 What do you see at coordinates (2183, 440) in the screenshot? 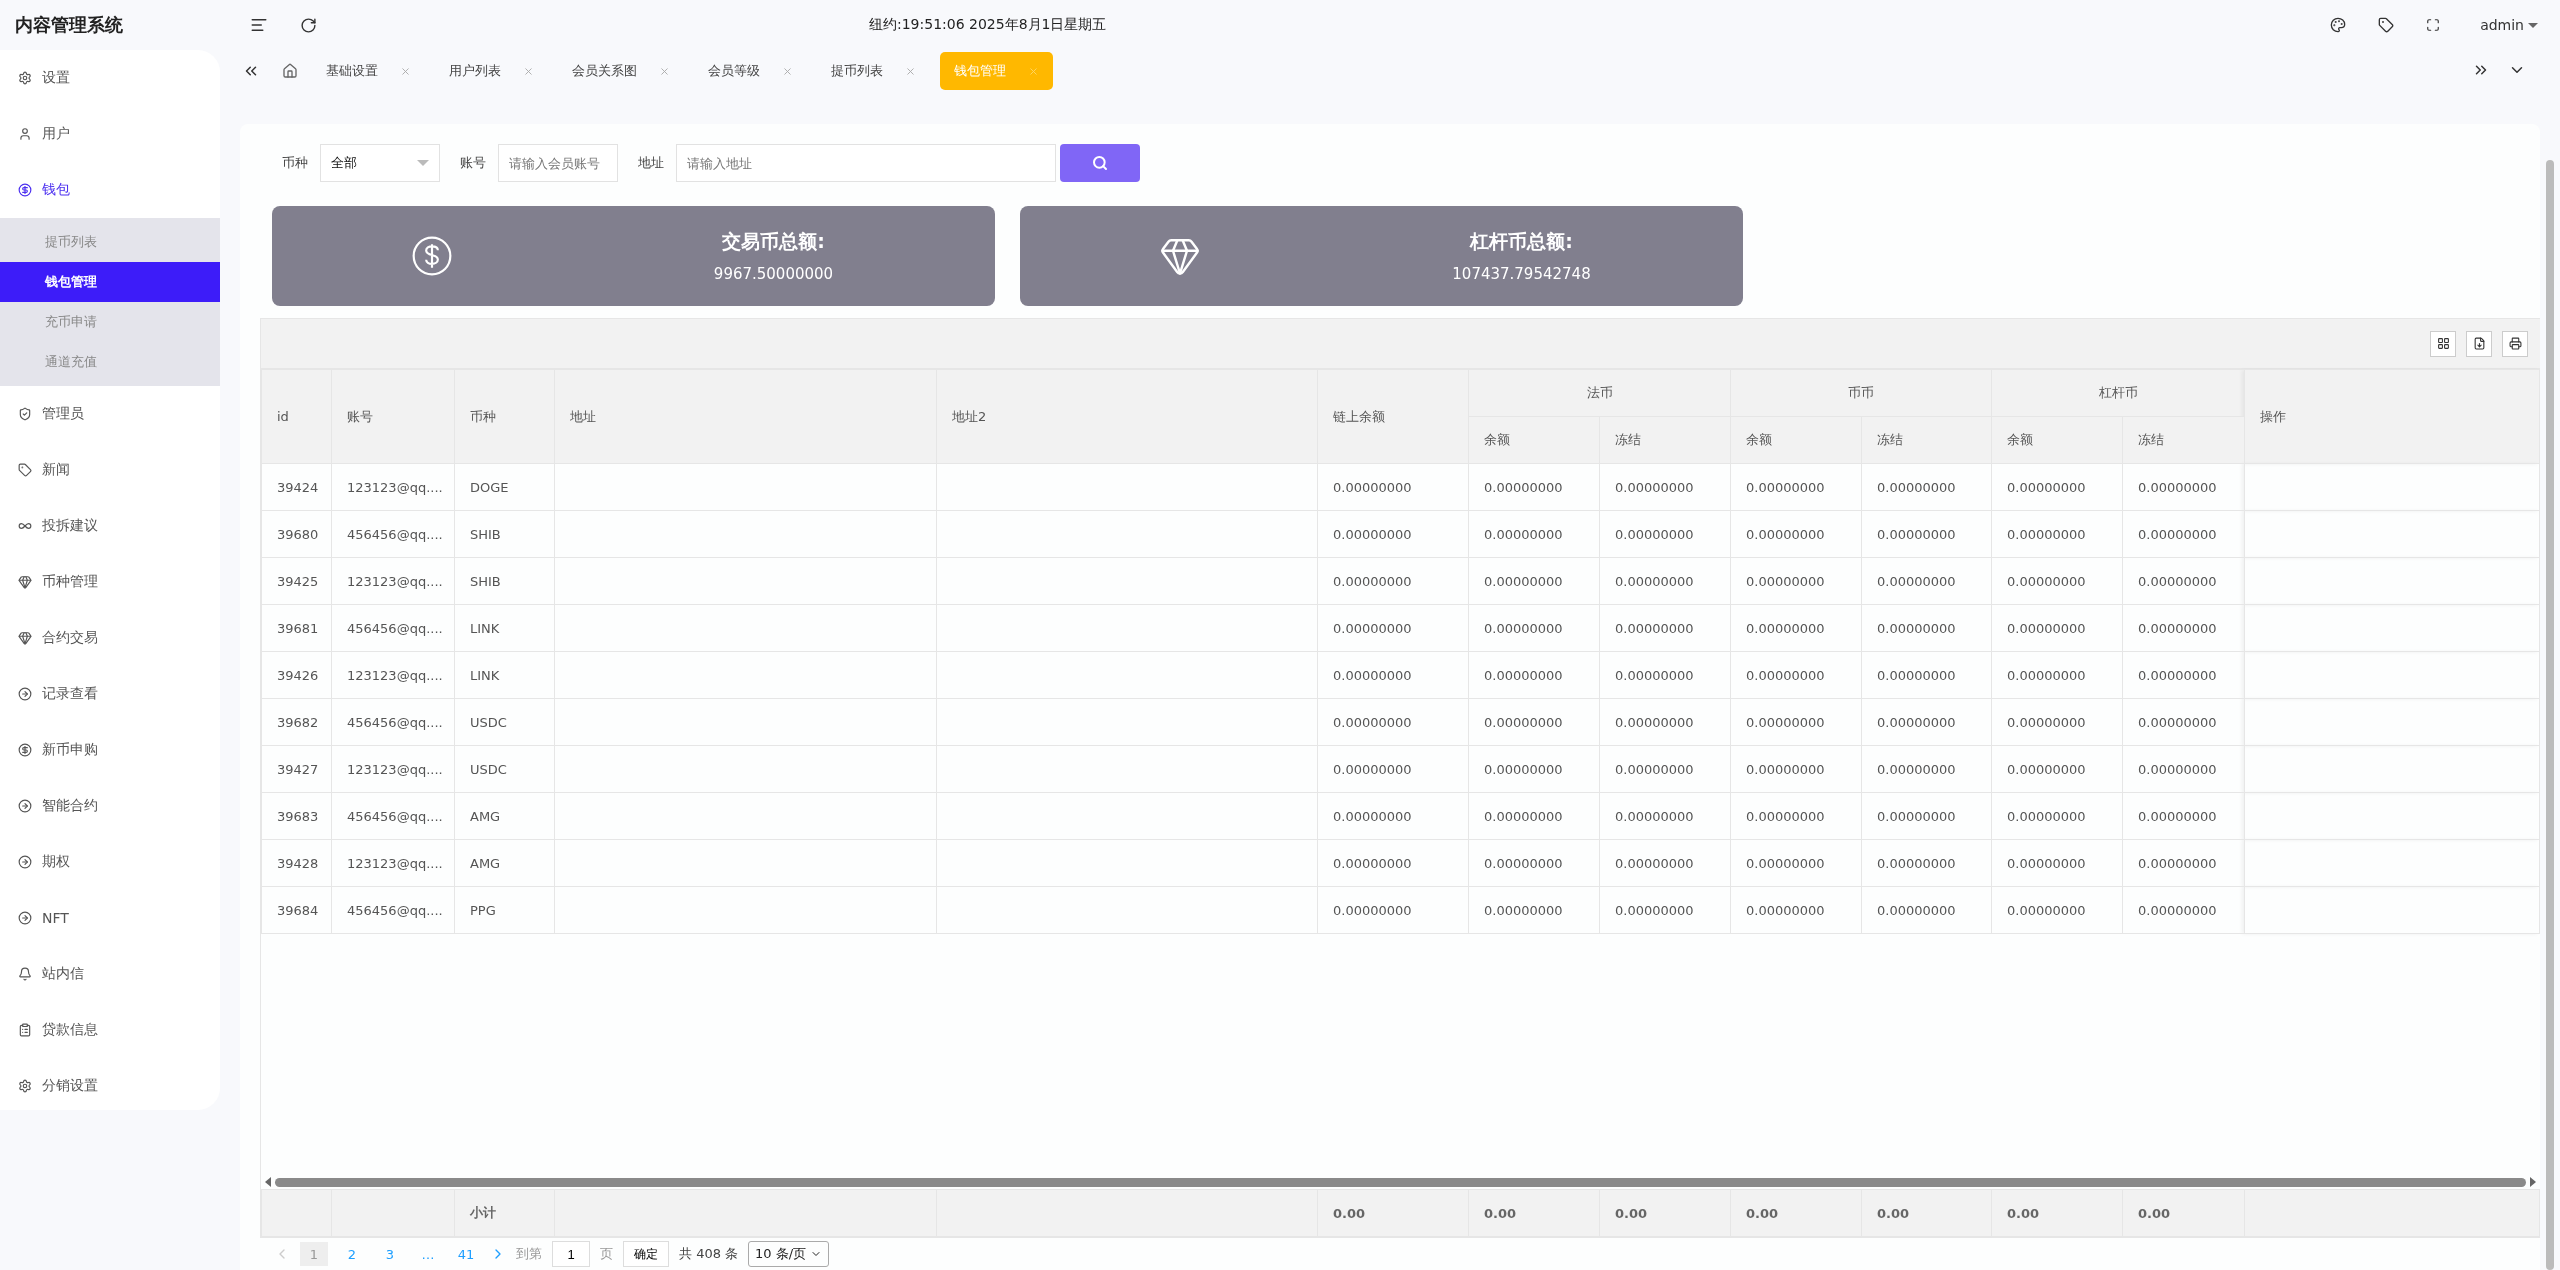
I see `column-header: 冻结` at bounding box center [2183, 440].